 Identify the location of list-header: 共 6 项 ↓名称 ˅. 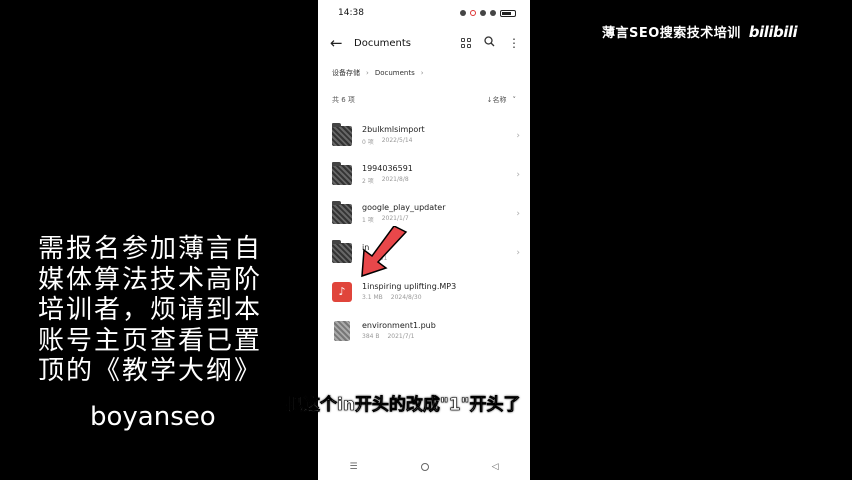
(424, 100).